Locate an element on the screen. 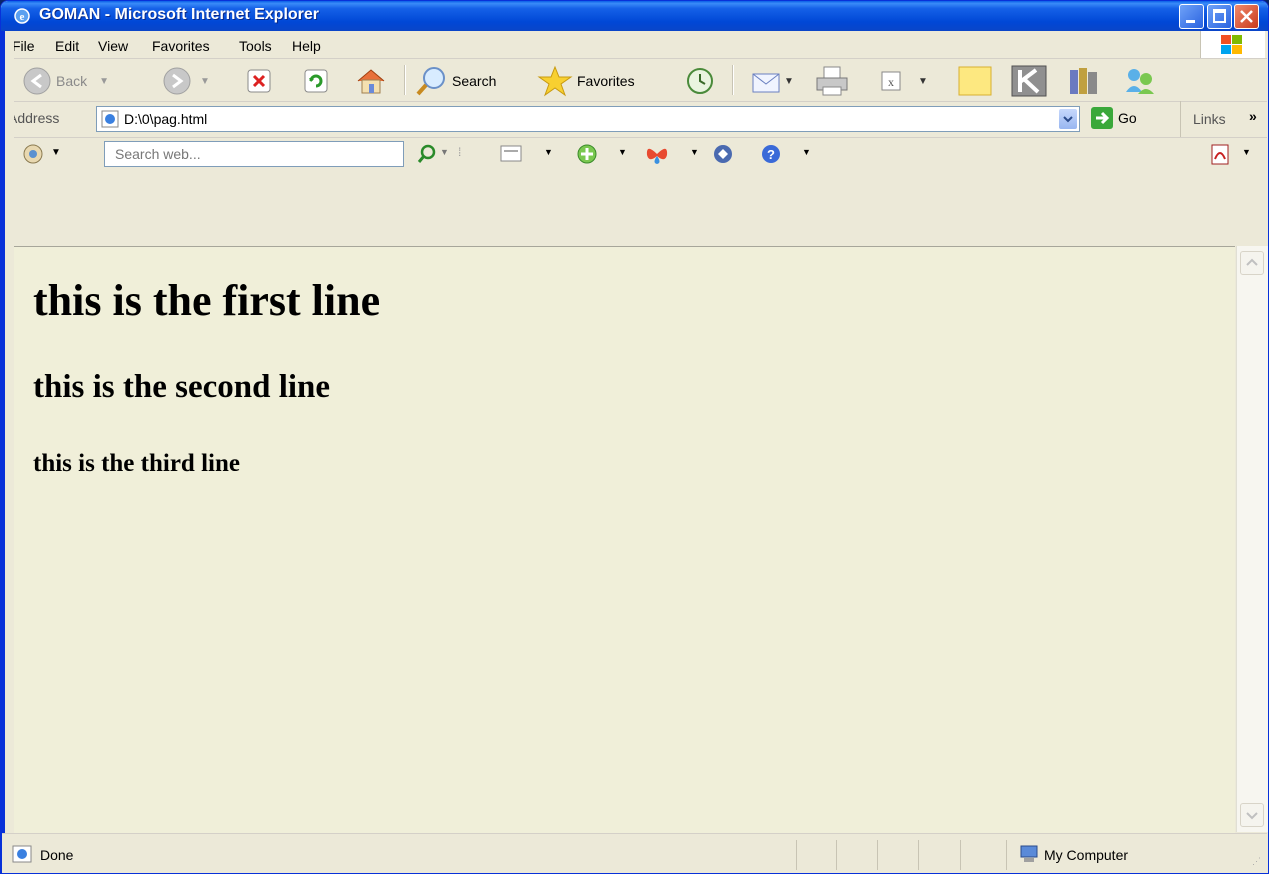 The height and width of the screenshot is (874, 1269). links-label: Links is located at coordinates (1209, 119).